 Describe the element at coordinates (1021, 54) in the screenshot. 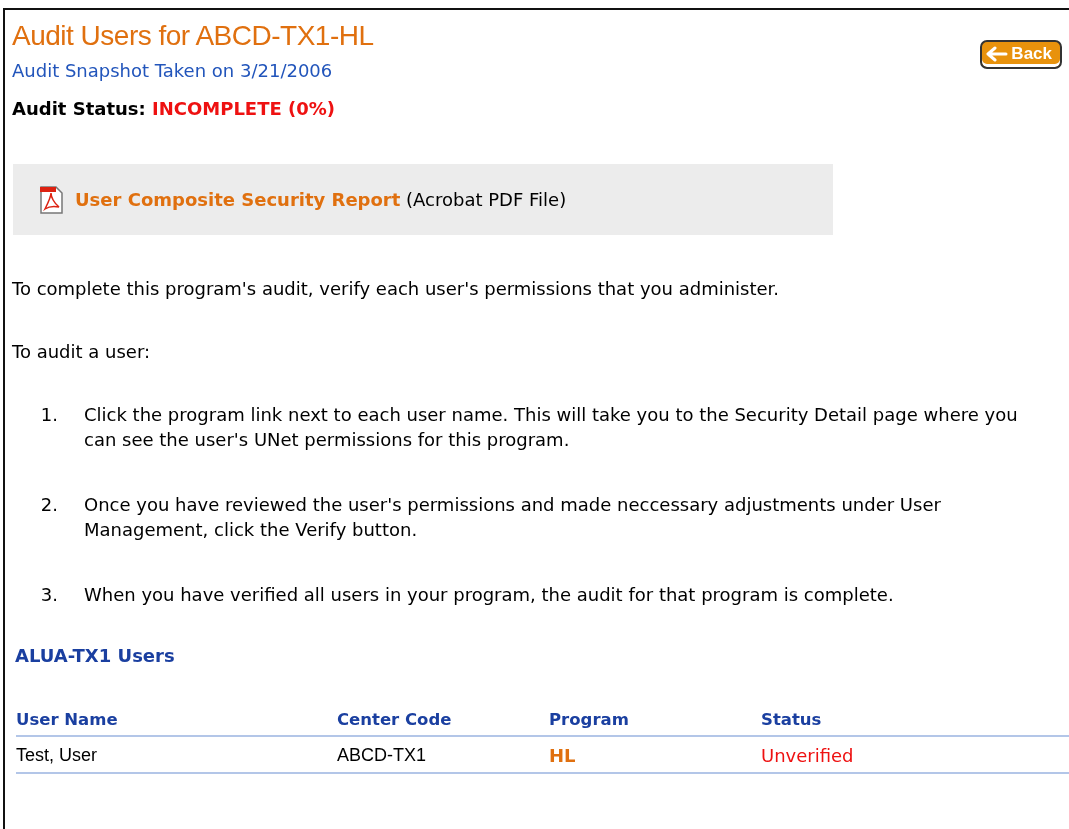

I see `back-button: Back` at that location.